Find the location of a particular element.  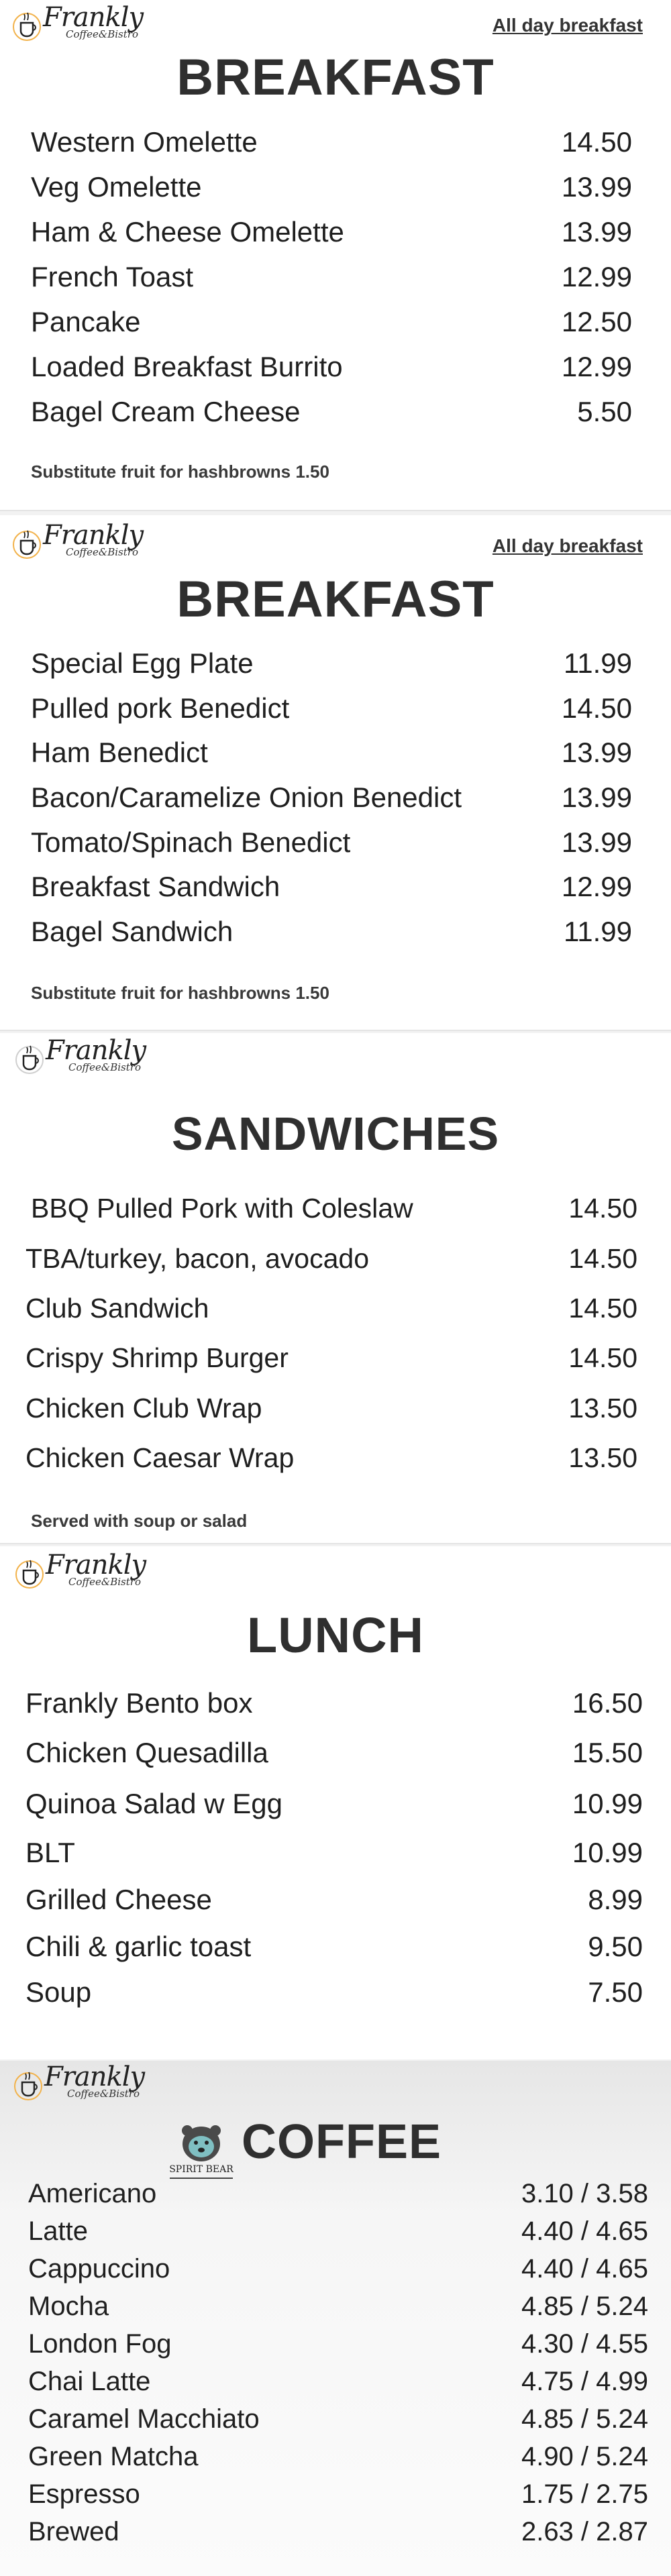

item-name: Ham Benedict is located at coordinates (120, 752).